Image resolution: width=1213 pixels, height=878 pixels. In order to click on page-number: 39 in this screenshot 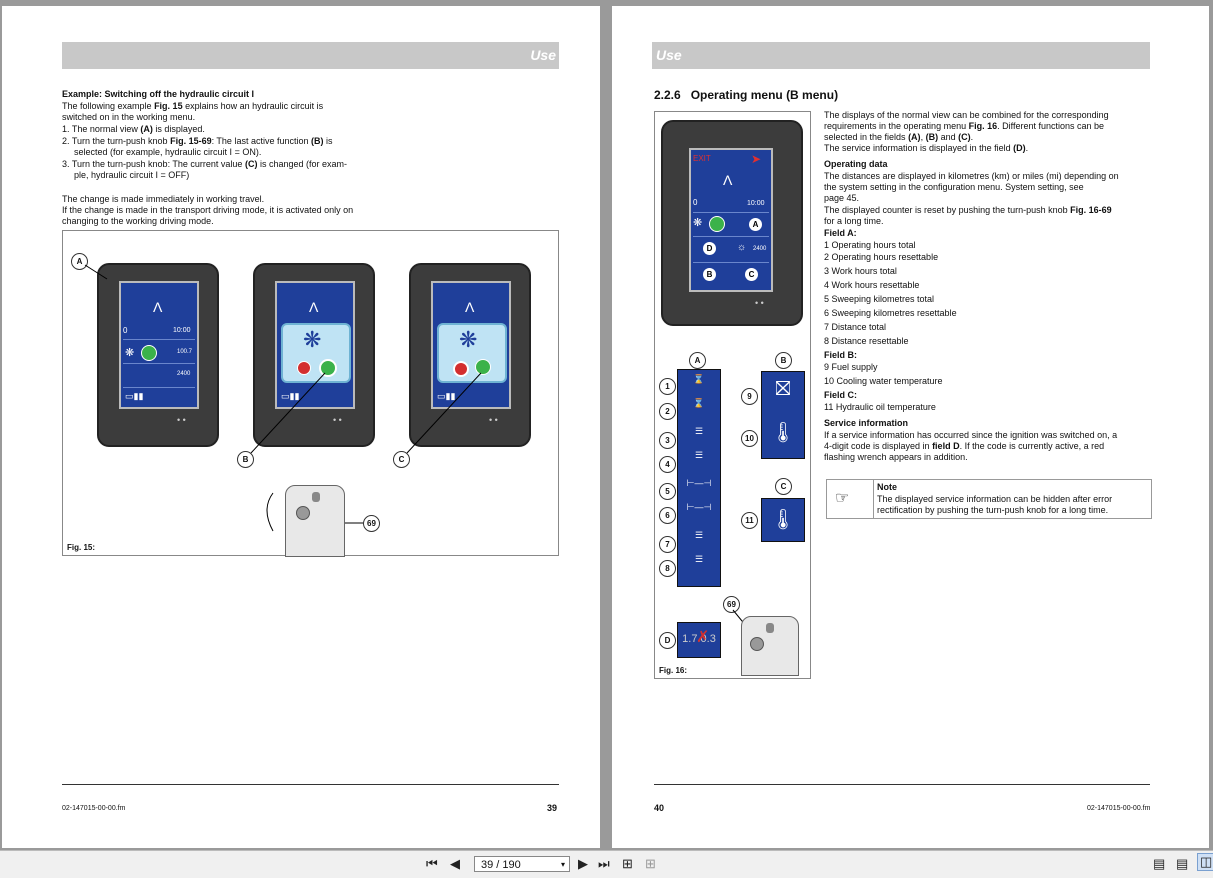, I will do `click(552, 808)`.